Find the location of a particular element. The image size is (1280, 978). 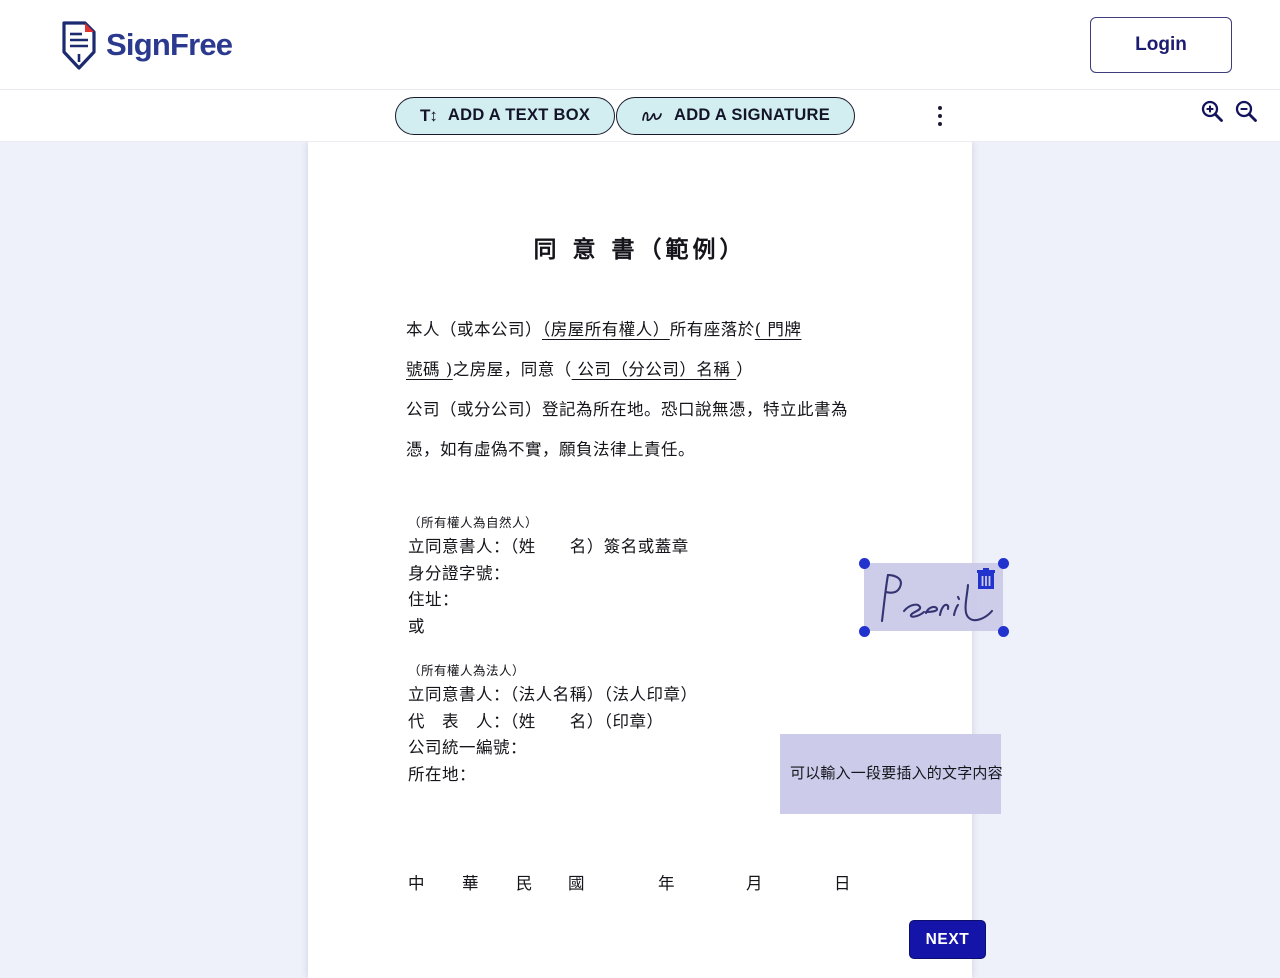

text-annotation-value: 可以輸入一段要插入的文字内容 is located at coordinates (896, 772).